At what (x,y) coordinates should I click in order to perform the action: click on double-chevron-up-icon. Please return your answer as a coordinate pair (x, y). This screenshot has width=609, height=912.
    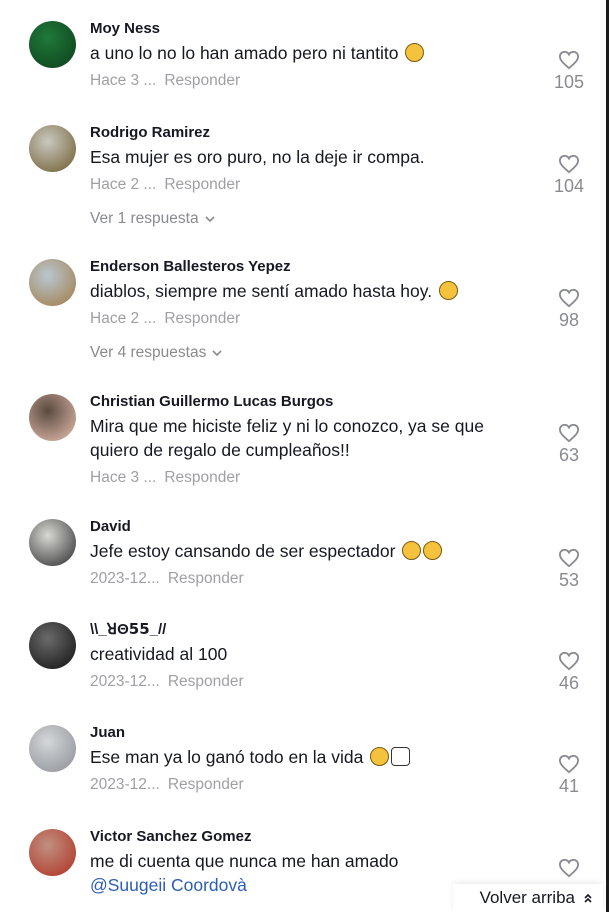
    Looking at the image, I should click on (588, 898).